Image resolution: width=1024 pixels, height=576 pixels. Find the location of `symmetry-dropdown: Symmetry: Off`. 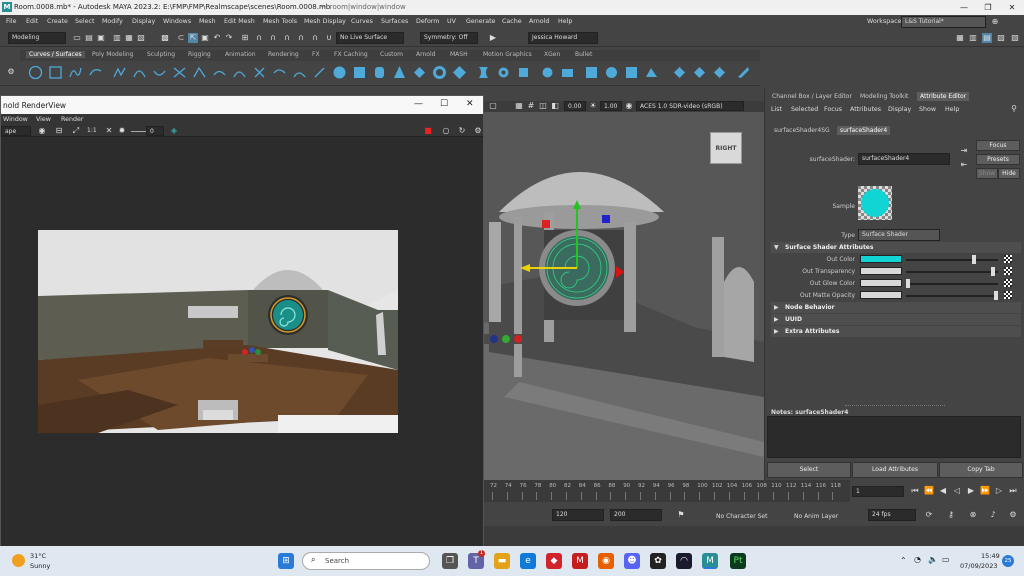

symmetry-dropdown: Symmetry: Off is located at coordinates (449, 38).